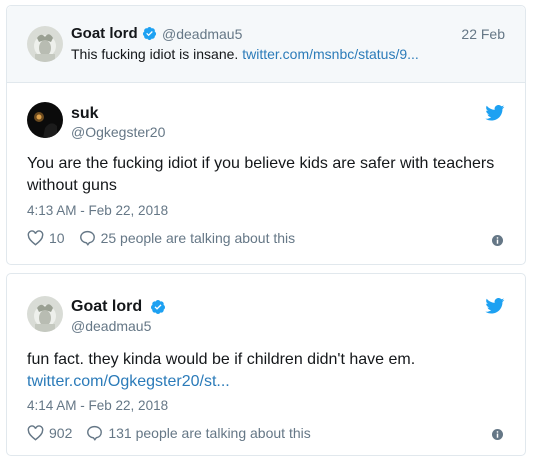 This screenshot has width=533, height=461. What do you see at coordinates (198, 238) in the screenshot?
I see `talking-count: 25 people are talking about this` at bounding box center [198, 238].